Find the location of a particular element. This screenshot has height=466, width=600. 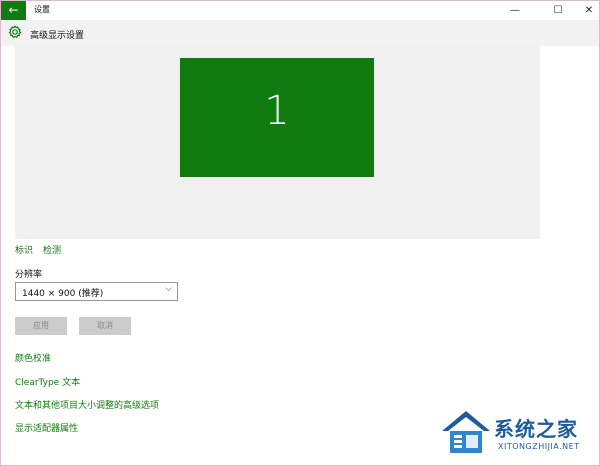

watermark: 系统之家 XITONGZHIJIA.NET is located at coordinates (518, 433).